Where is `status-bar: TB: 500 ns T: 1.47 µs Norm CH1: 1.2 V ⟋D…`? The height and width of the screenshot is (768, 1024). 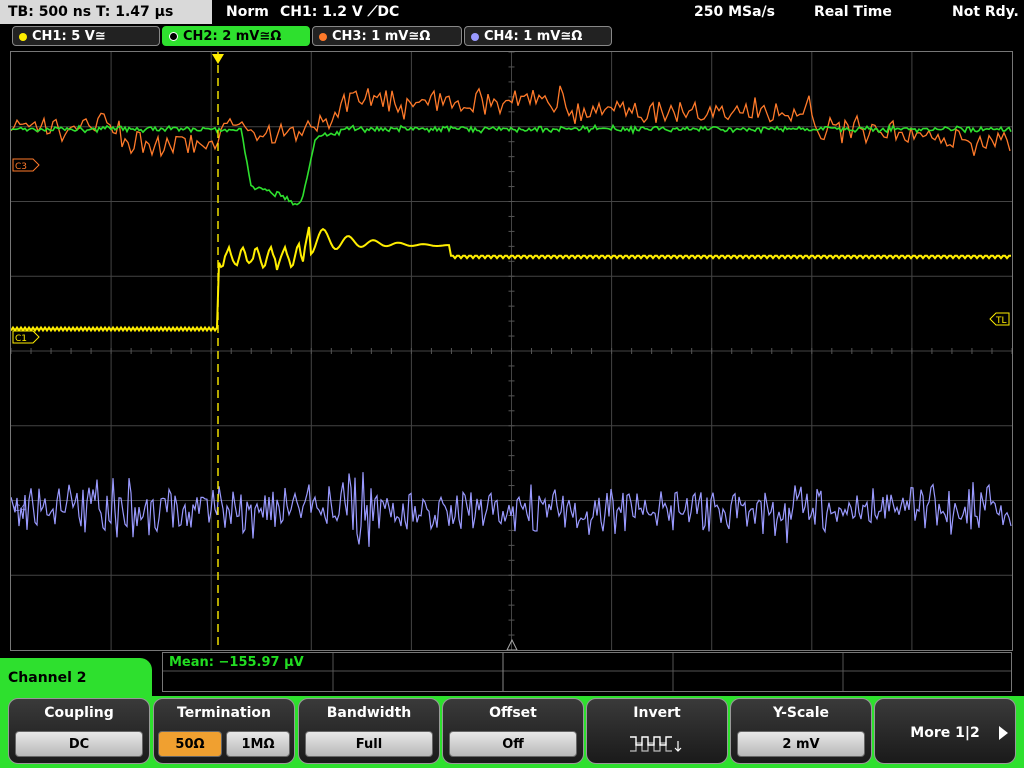
status-bar: TB: 500 ns T: 1.47 µs Norm CH1: 1.2 V ⟋D… is located at coordinates (512, 12).